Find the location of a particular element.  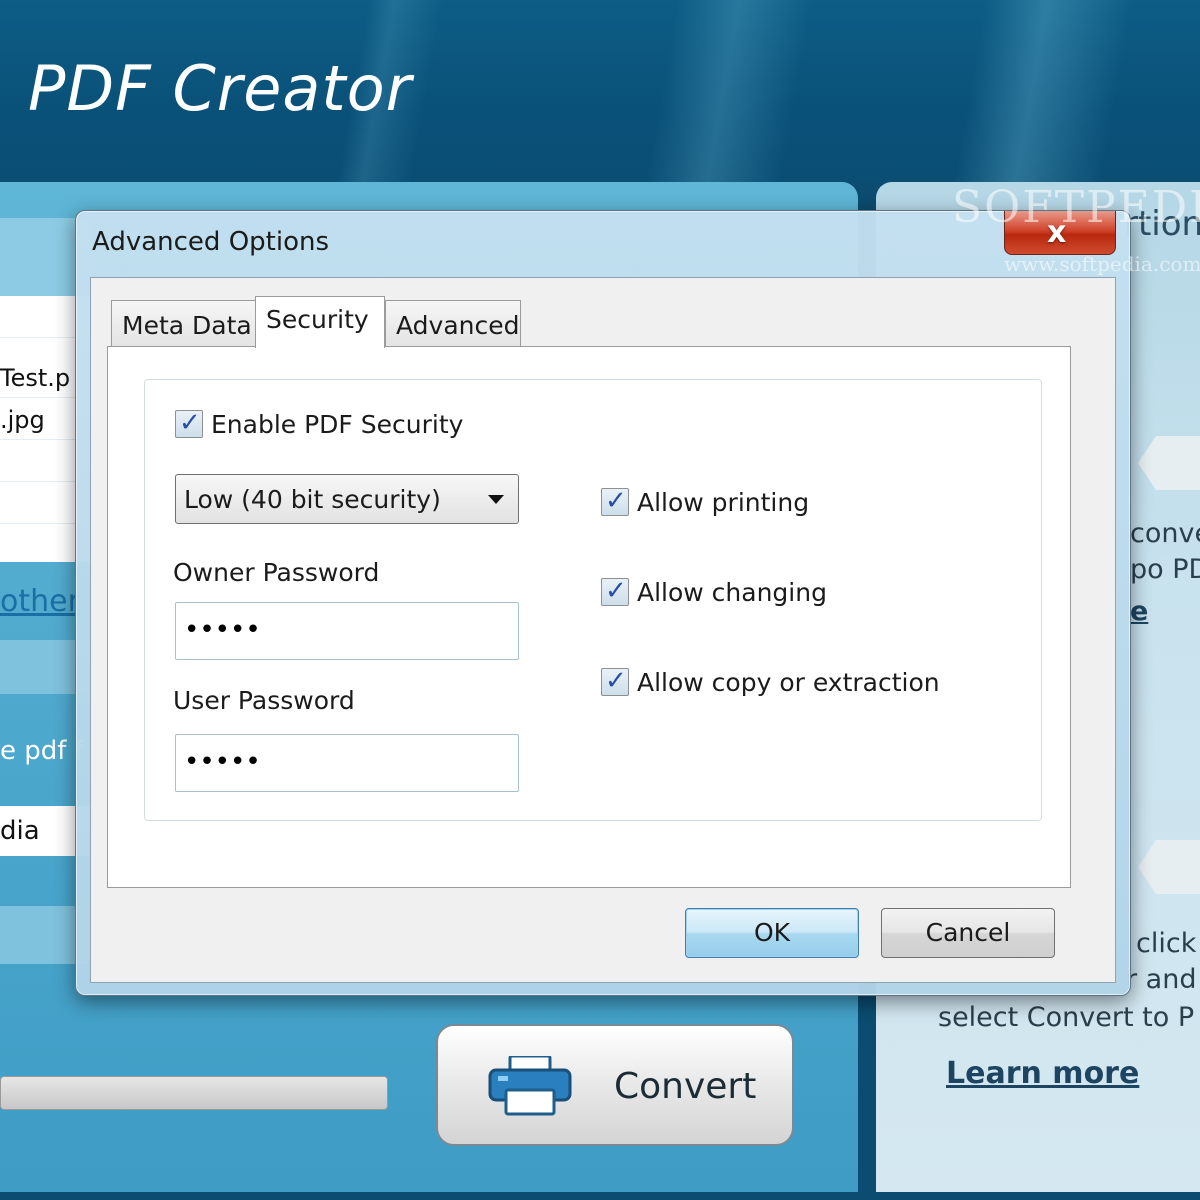

other-link: other is located at coordinates (40, 601).